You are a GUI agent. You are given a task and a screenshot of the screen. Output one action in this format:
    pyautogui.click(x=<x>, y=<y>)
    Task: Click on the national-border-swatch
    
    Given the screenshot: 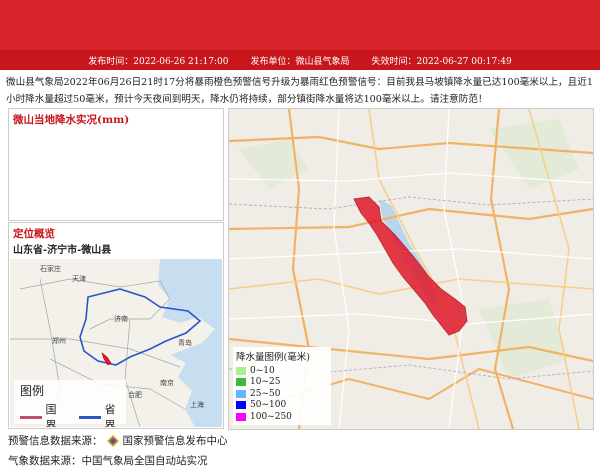 What is the action you would take?
    pyautogui.click(x=31, y=417)
    